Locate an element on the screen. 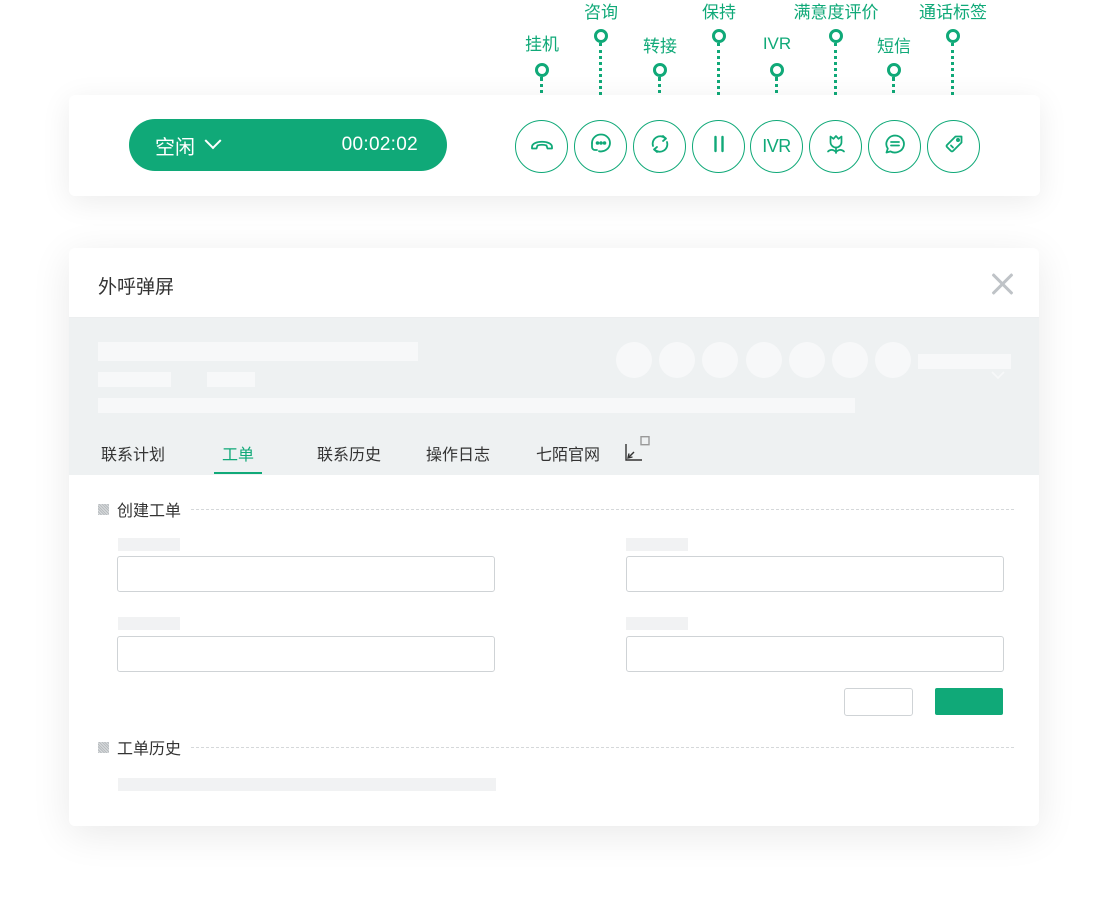 The image size is (1108, 897). flower-icon is located at coordinates (836, 146).